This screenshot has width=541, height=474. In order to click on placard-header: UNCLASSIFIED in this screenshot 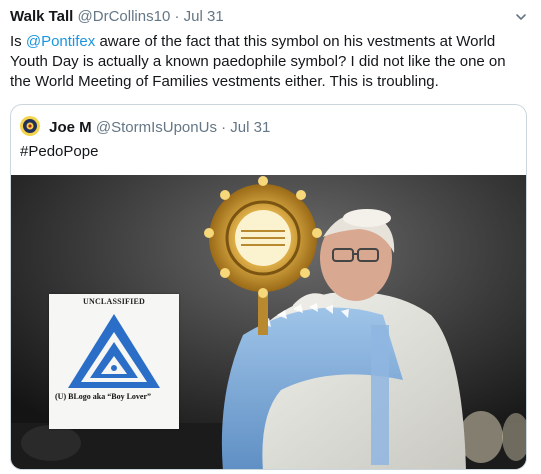, I will do `click(114, 301)`.